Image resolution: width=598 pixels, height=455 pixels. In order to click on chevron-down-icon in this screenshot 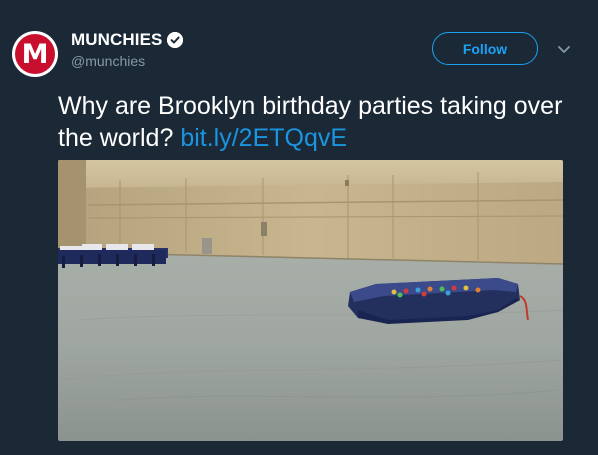, I will do `click(564, 49)`.